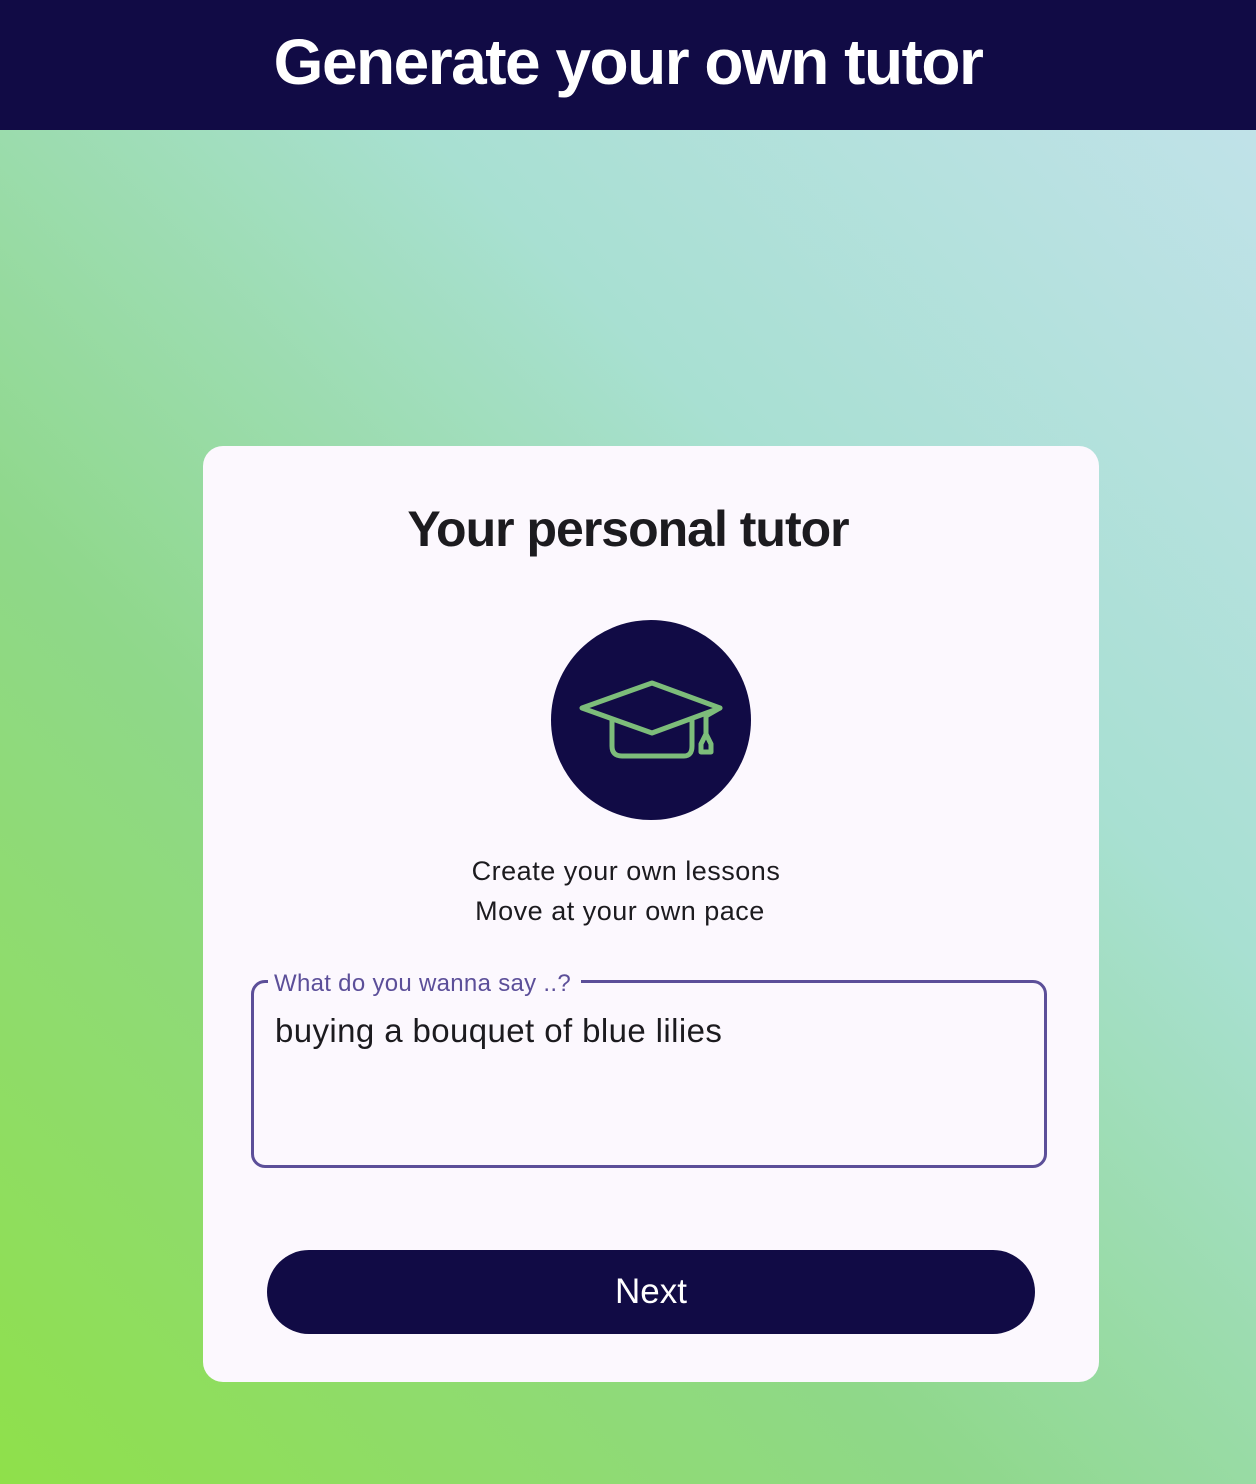 This screenshot has width=1256, height=1484. I want to click on next-button: Next, so click(651, 1292).